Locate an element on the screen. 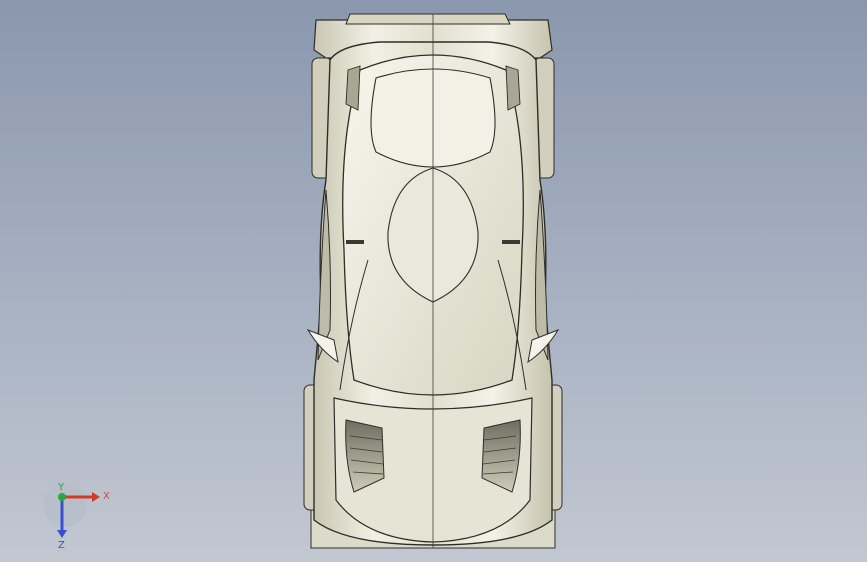  z-axis-label: Z is located at coordinates (61, 545).